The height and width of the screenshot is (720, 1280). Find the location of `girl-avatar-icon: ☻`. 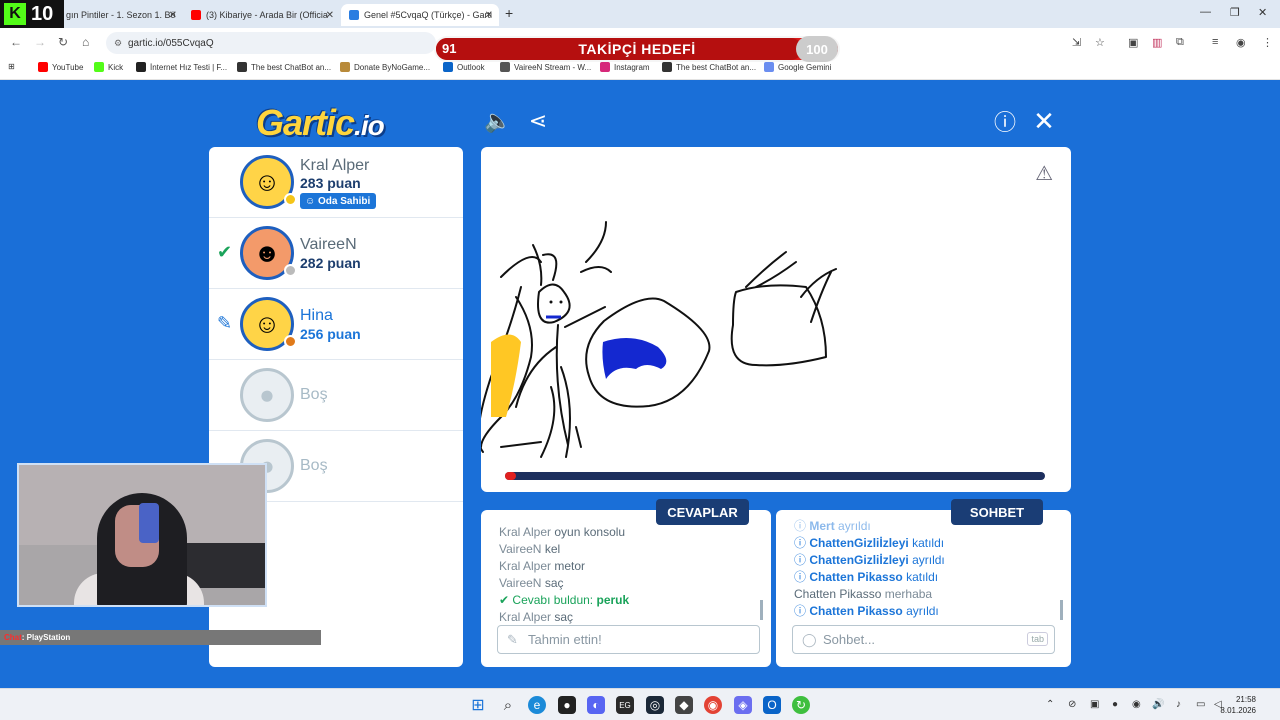

girl-avatar-icon: ☻ is located at coordinates (267, 252).